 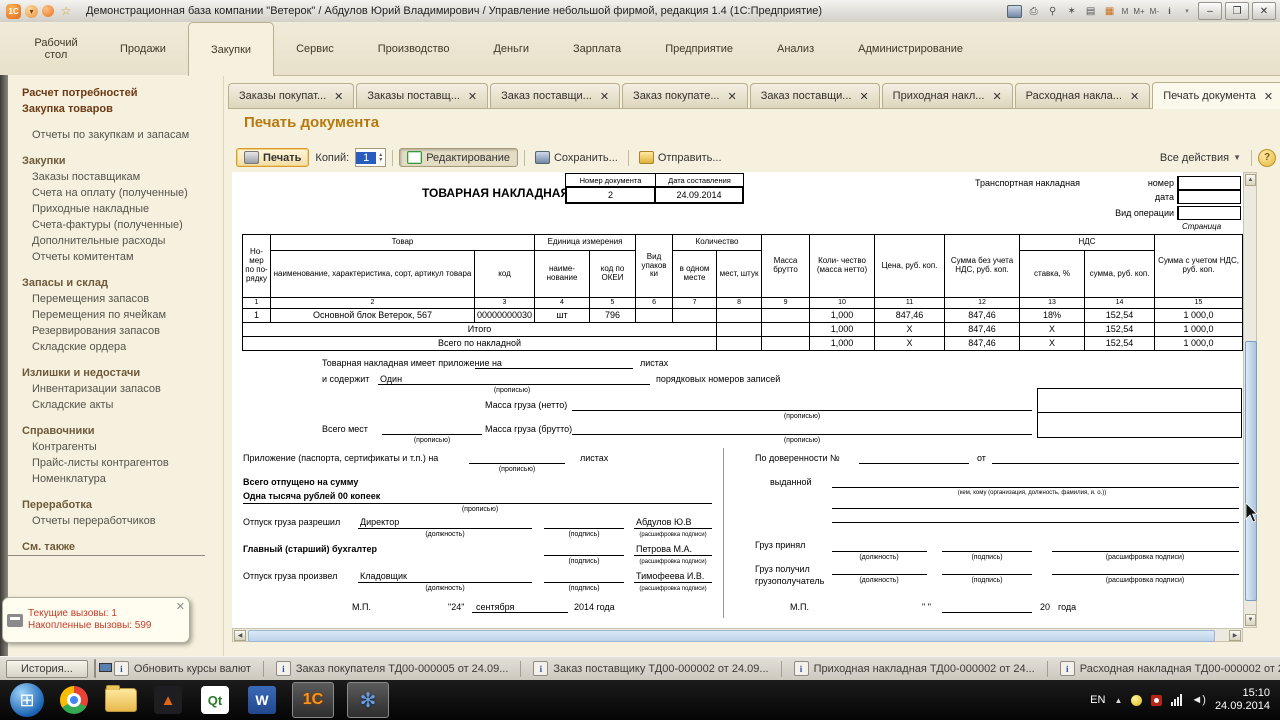 I want to click on menu-tab-сервис: Сервис, so click(x=315, y=48).